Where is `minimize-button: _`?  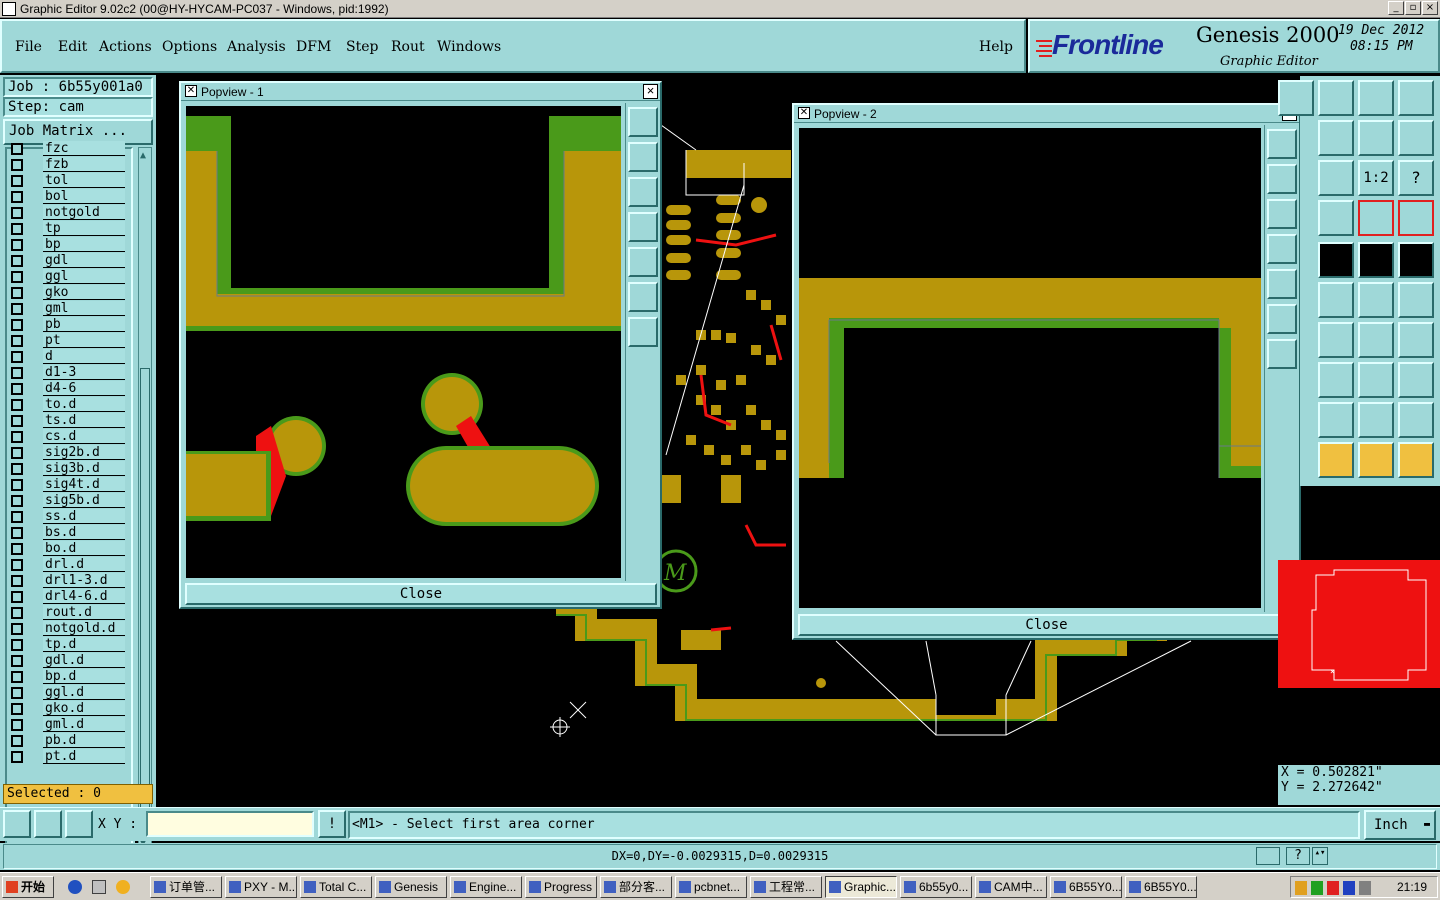
minimize-button: _ is located at coordinates (1396, 8).